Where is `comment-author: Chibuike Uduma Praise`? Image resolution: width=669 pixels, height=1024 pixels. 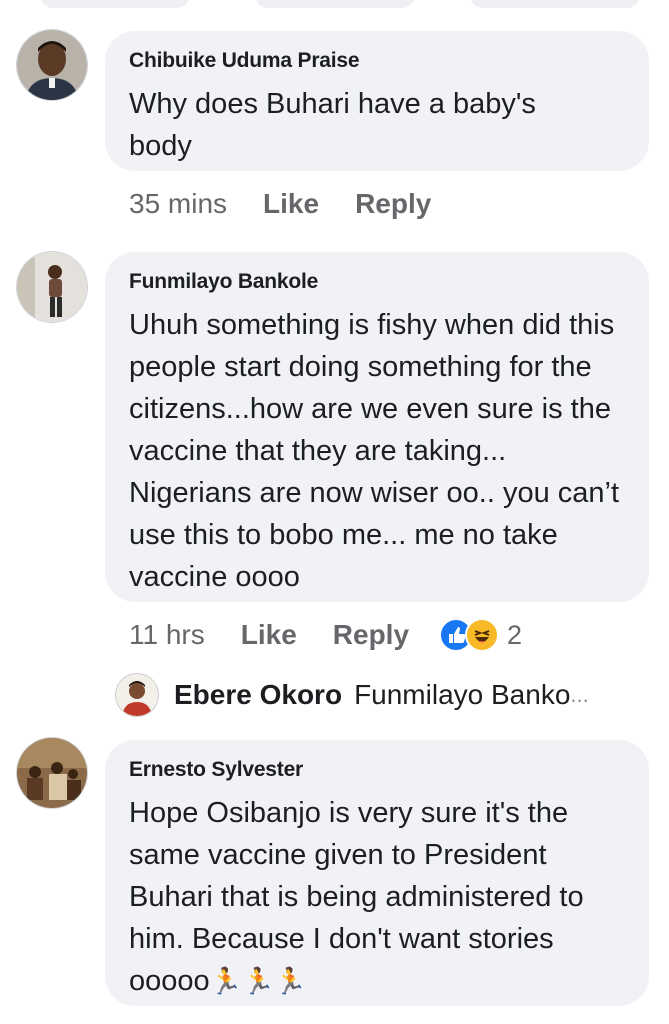
comment-author: Chibuike Uduma Praise is located at coordinates (377, 61).